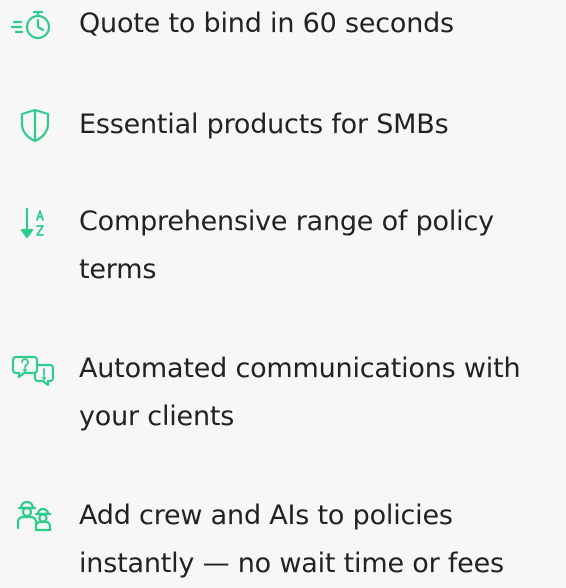 This screenshot has height=588, width=566. Describe the element at coordinates (35, 369) in the screenshot. I see `chat-question-icon` at that location.